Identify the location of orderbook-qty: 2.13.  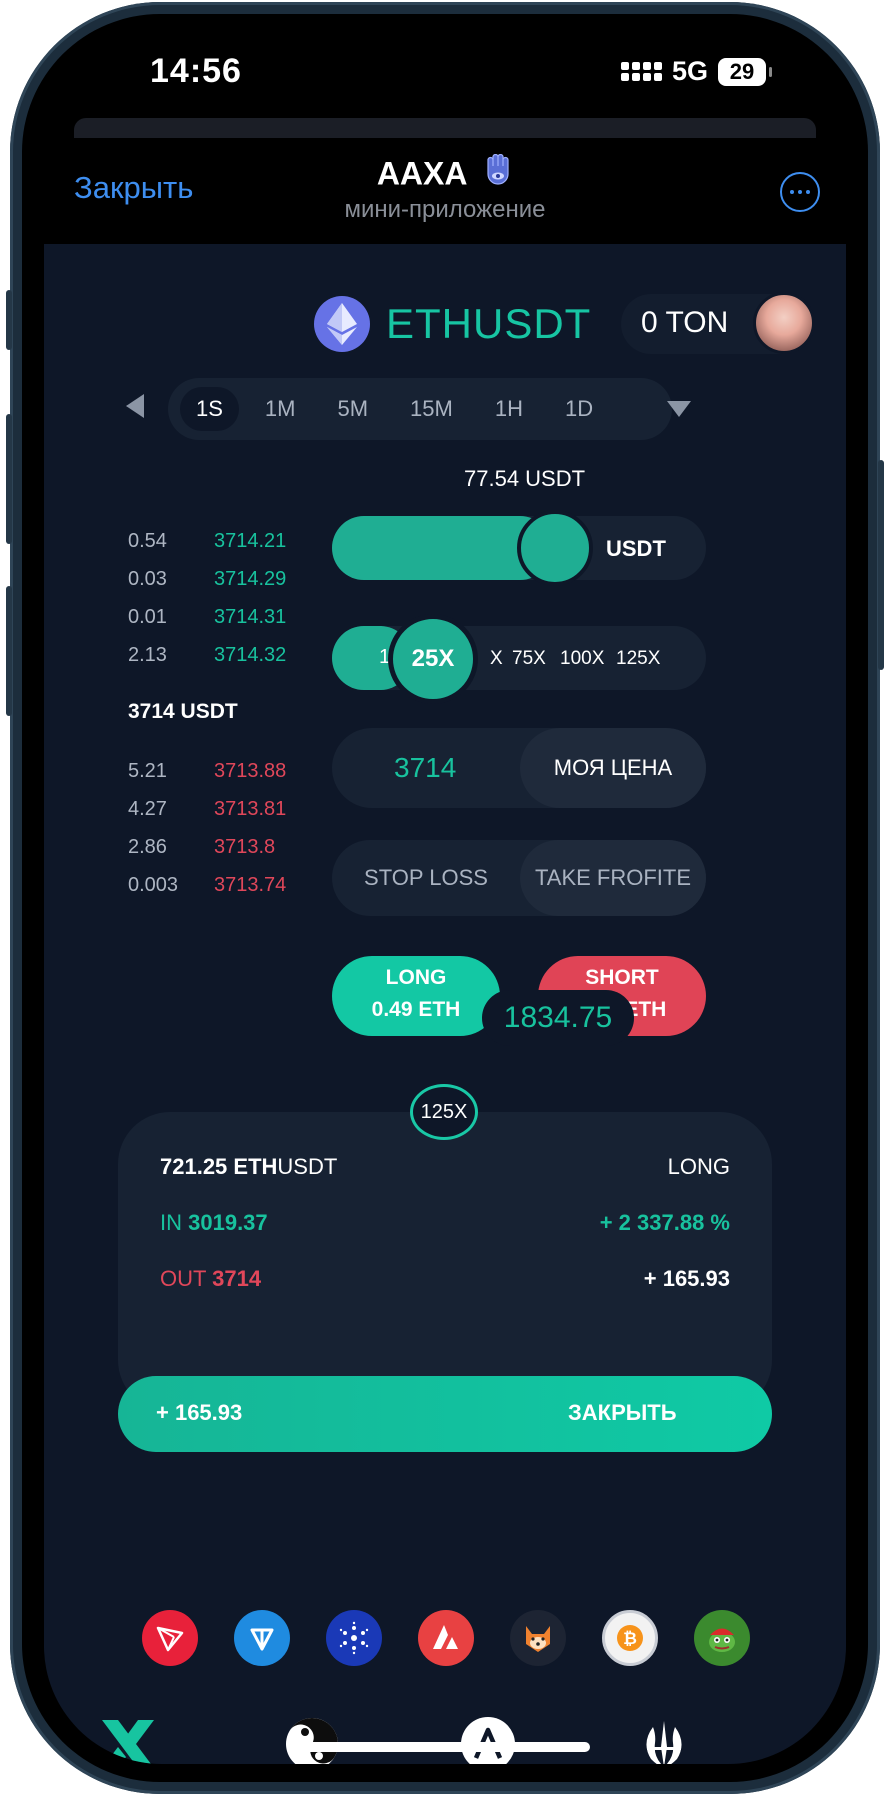
(147, 655).